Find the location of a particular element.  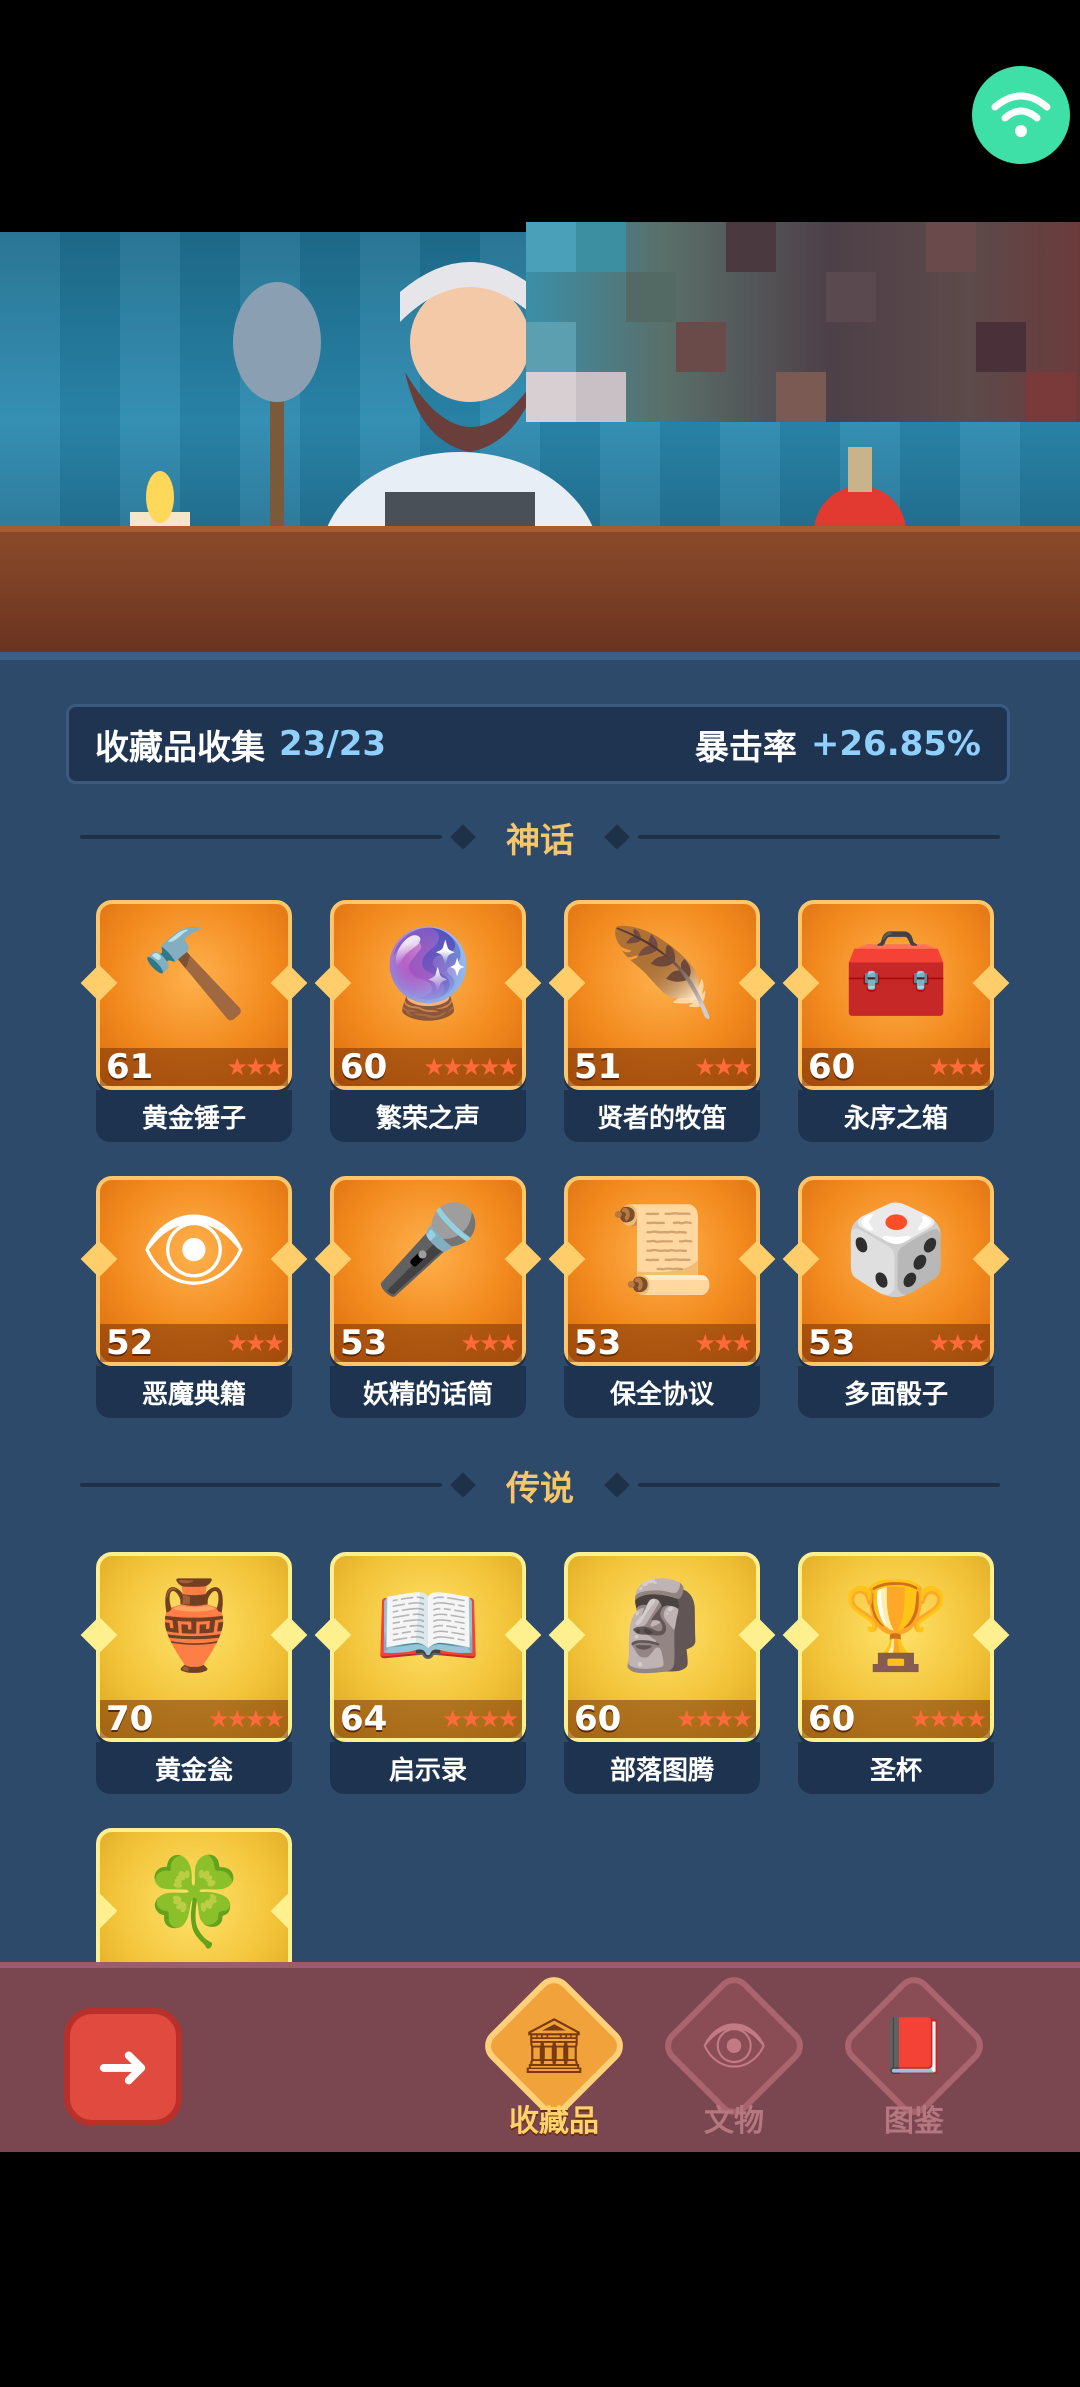

item-name: 圣杯 is located at coordinates (896, 1768).